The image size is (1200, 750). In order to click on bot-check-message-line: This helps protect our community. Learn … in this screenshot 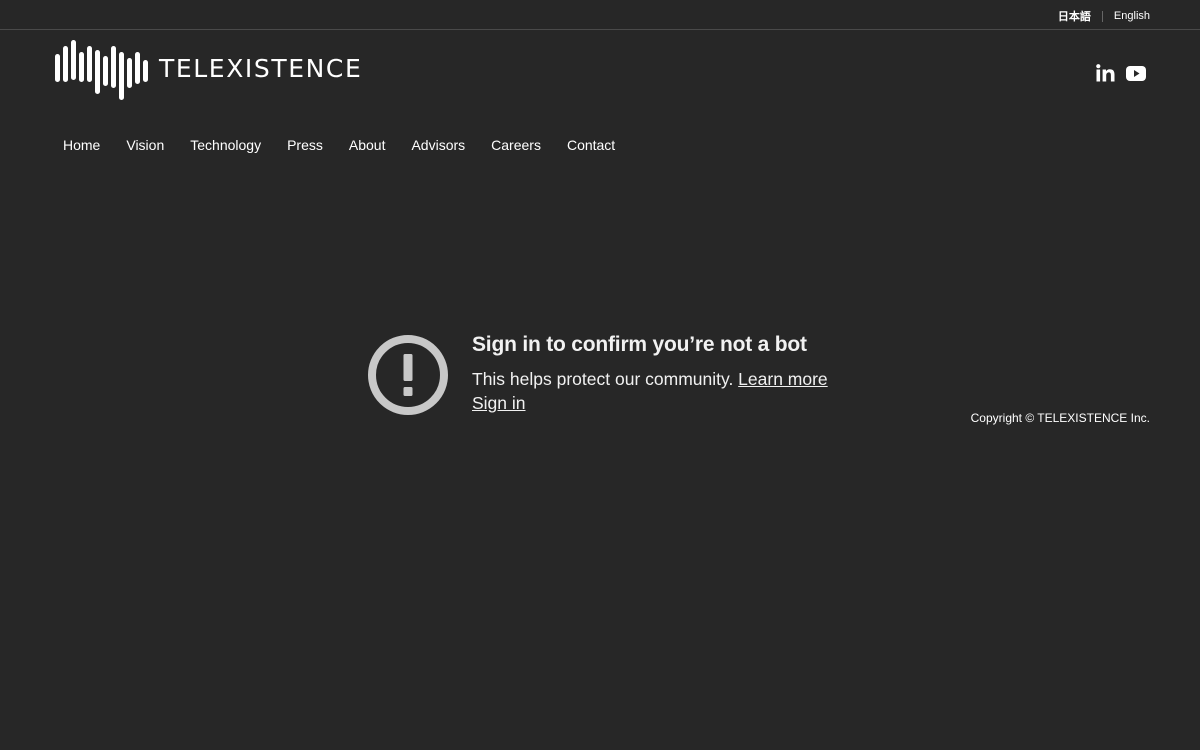, I will do `click(650, 379)`.